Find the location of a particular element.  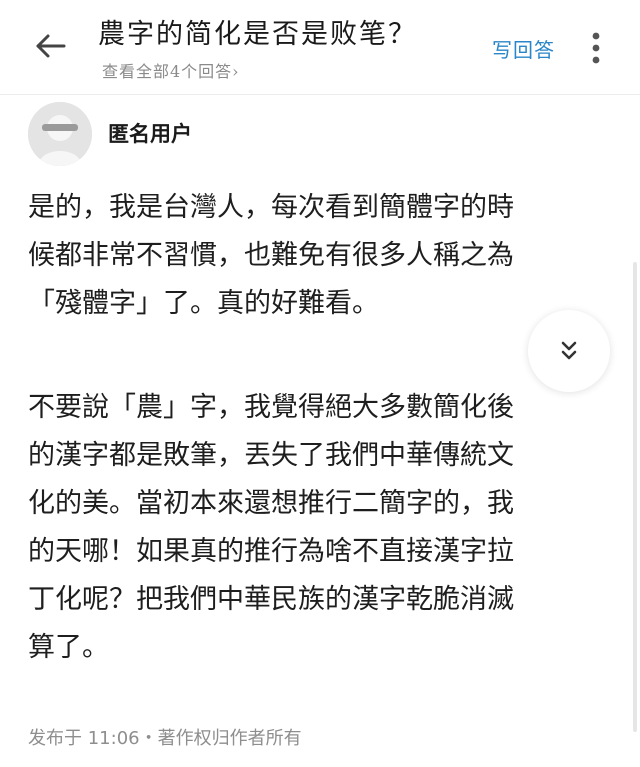

answer-line: 化的美。當初本來還想推行二簡字的，我 is located at coordinates (271, 503).